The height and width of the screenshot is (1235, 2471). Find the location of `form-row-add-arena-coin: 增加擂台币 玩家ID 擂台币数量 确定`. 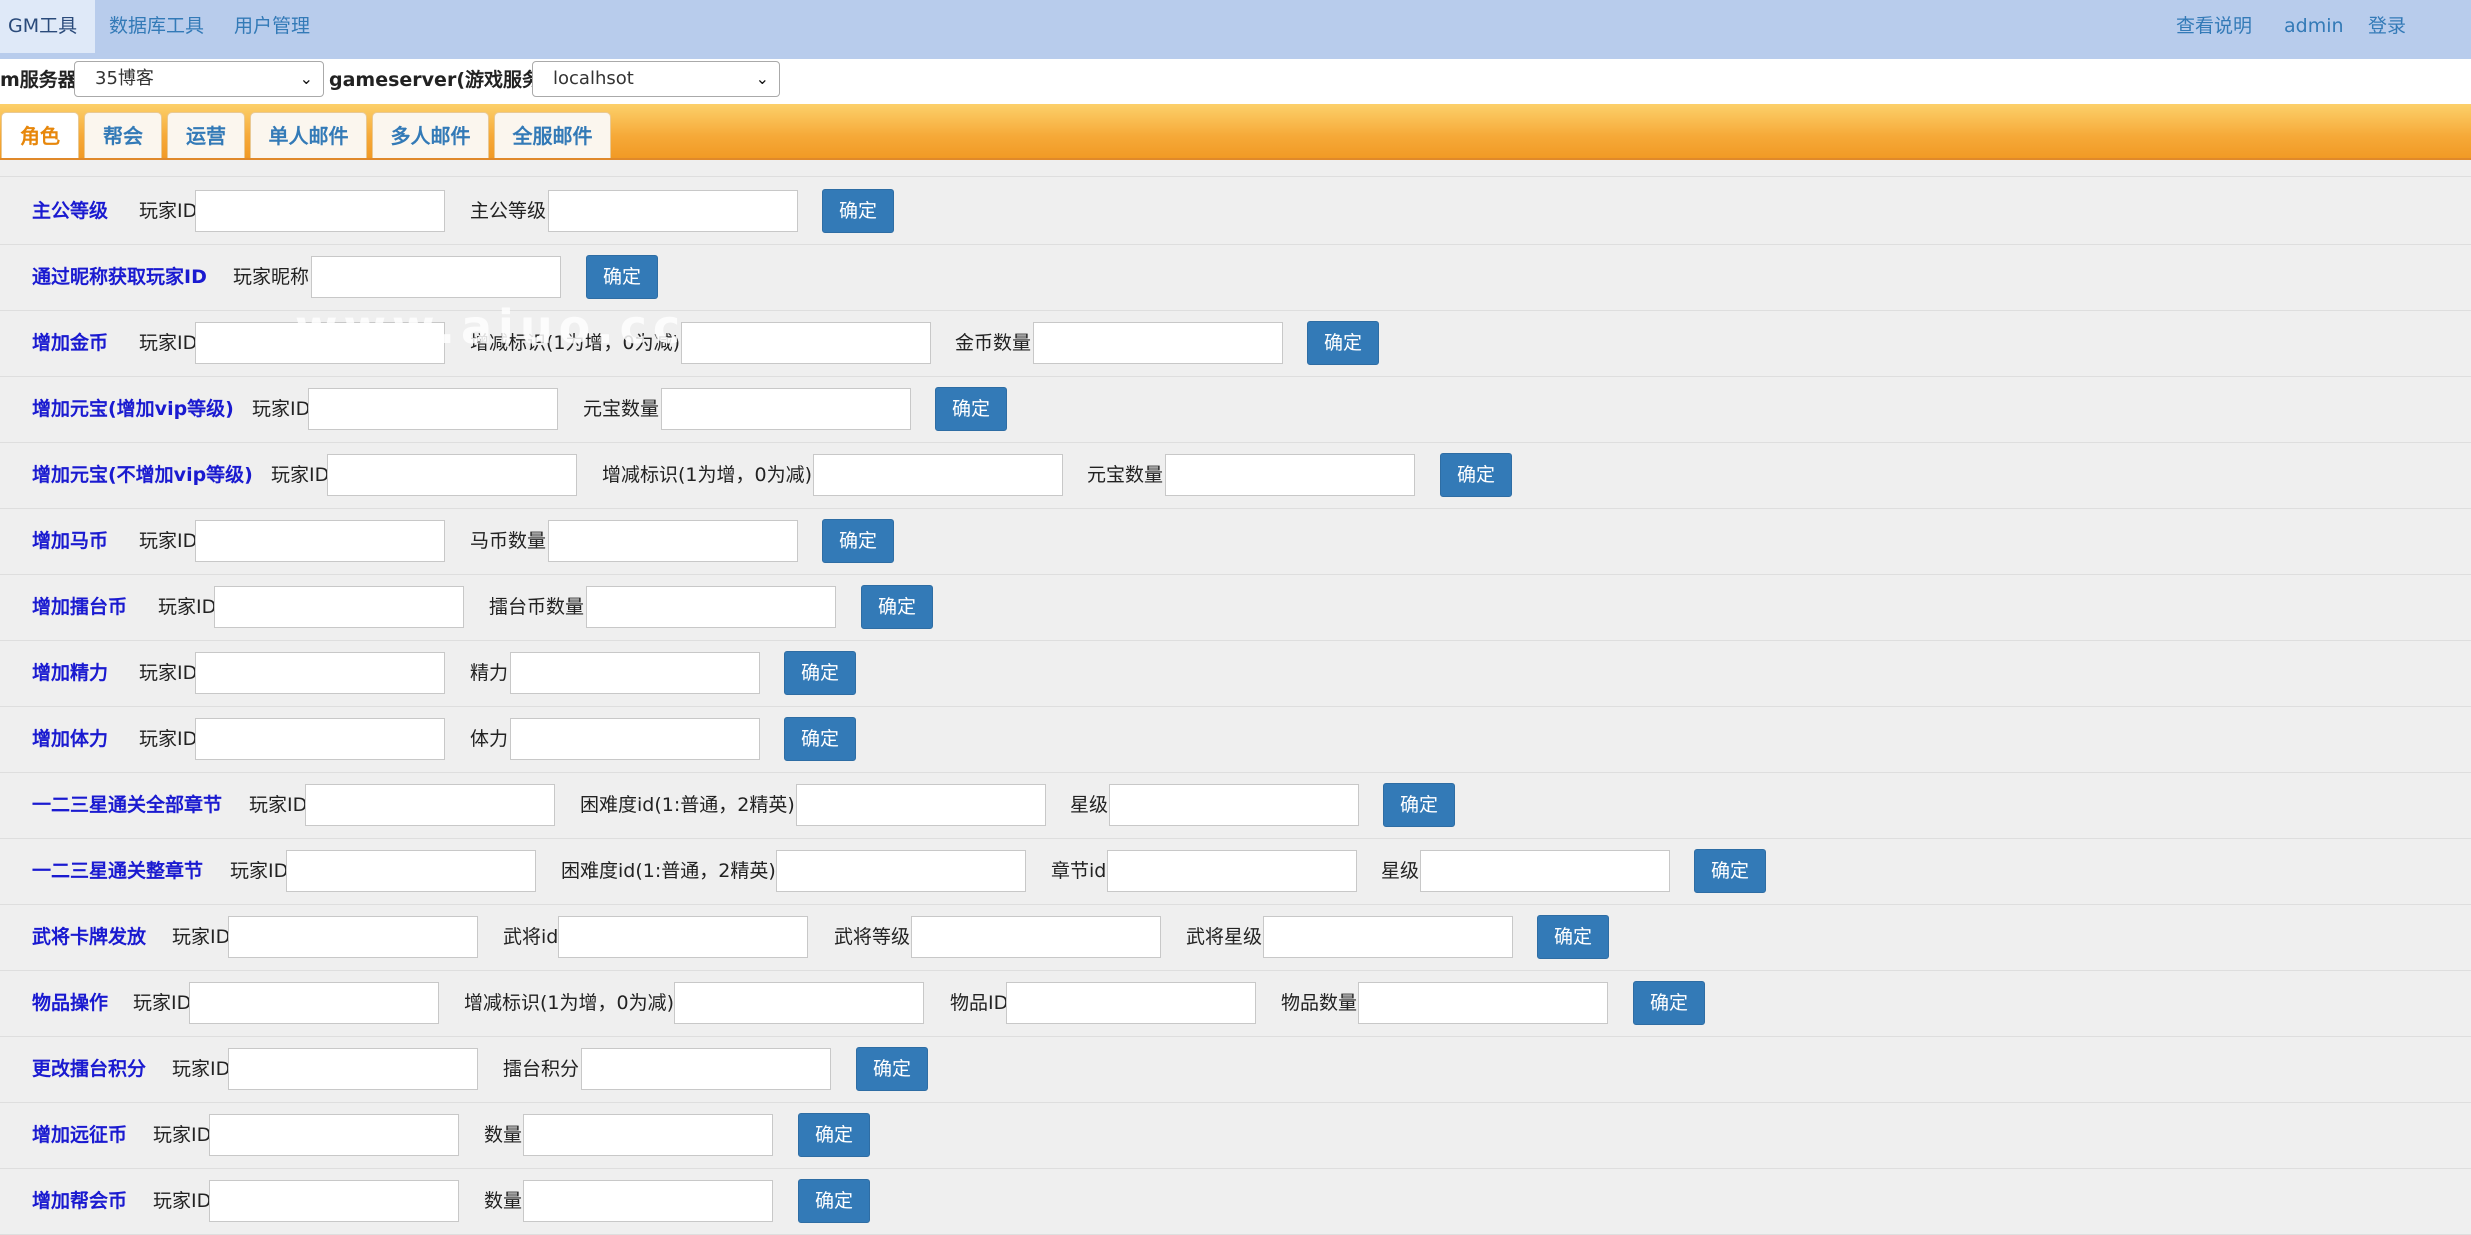

form-row-add-arena-coin: 增加擂台币 玩家ID 擂台币数量 确定 is located at coordinates (1235, 607).